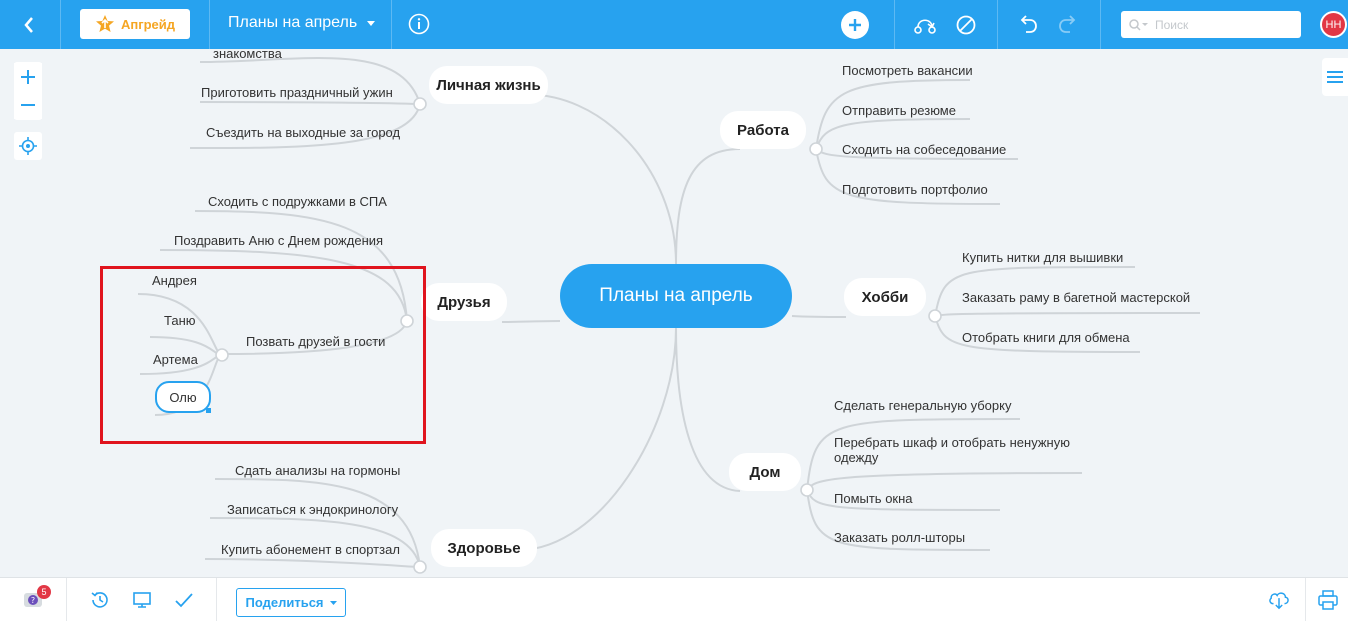  I want to click on undo-button, so click(1028, 25).